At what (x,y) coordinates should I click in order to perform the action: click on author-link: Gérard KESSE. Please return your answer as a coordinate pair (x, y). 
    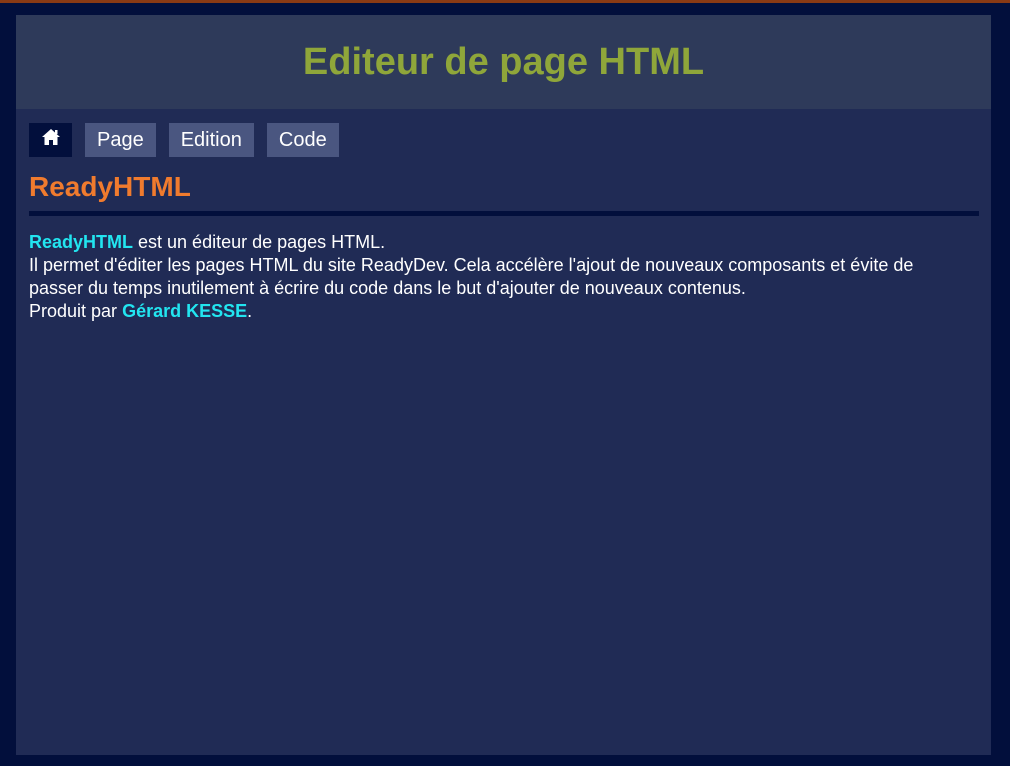
    Looking at the image, I should click on (184, 311).